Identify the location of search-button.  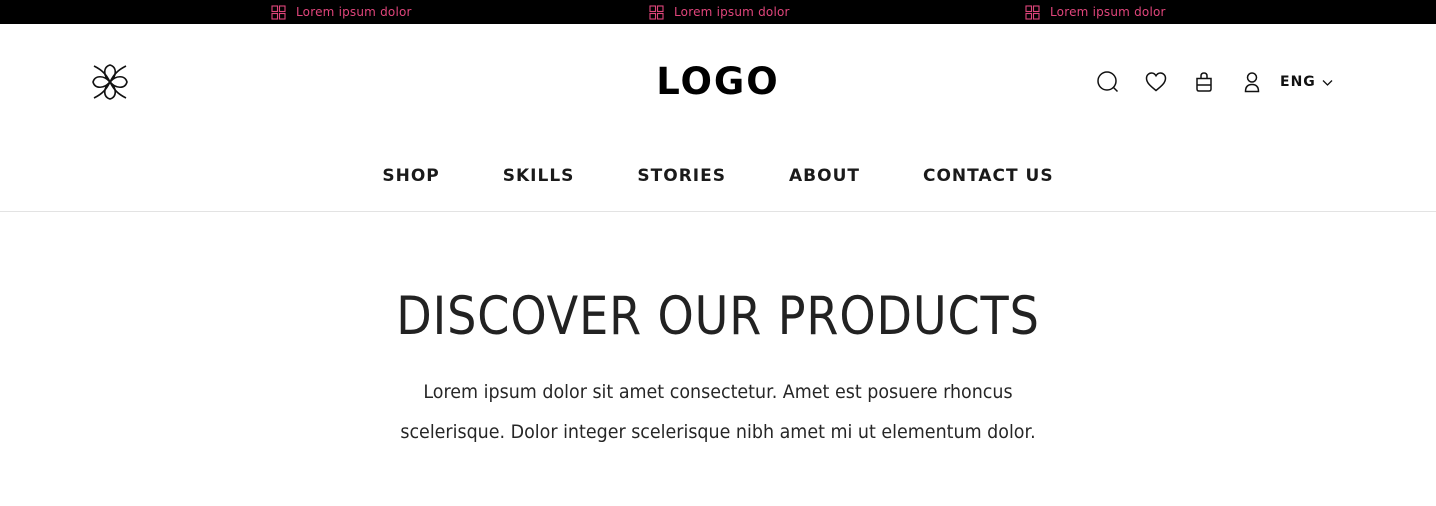
(1108, 82).